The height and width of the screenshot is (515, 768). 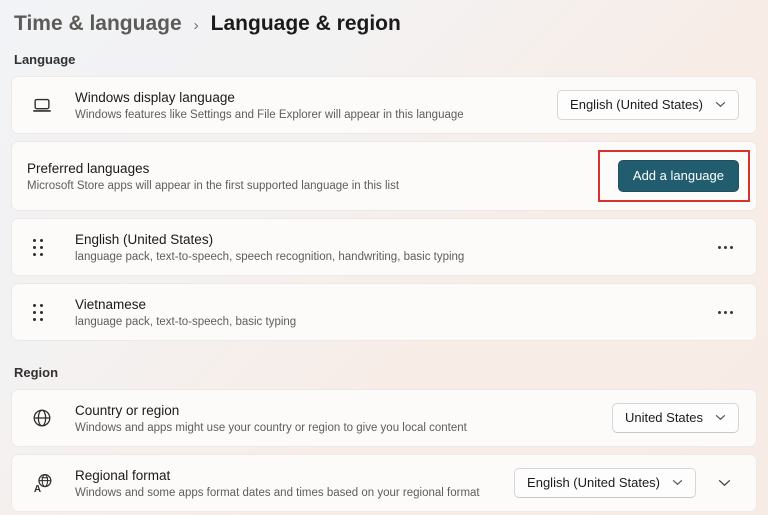 What do you see at coordinates (51, 105) in the screenshot?
I see `laptop-display-icon` at bounding box center [51, 105].